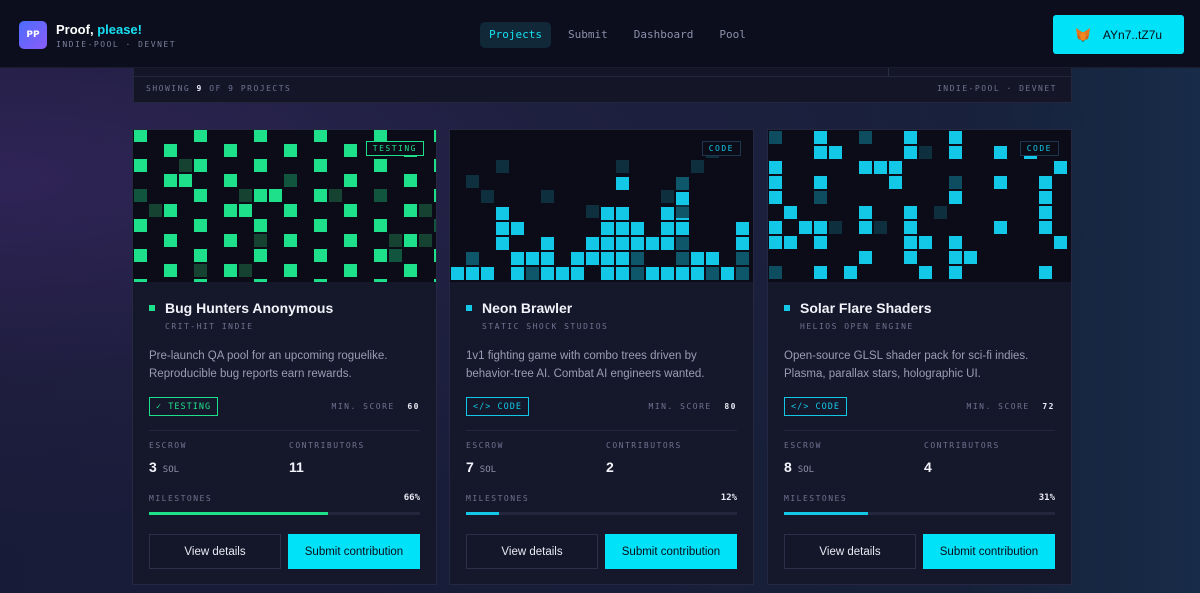 The image size is (1200, 593). Describe the element at coordinates (249, 308) in the screenshot. I see `project-title: Bug Hunters Anonymous` at that location.